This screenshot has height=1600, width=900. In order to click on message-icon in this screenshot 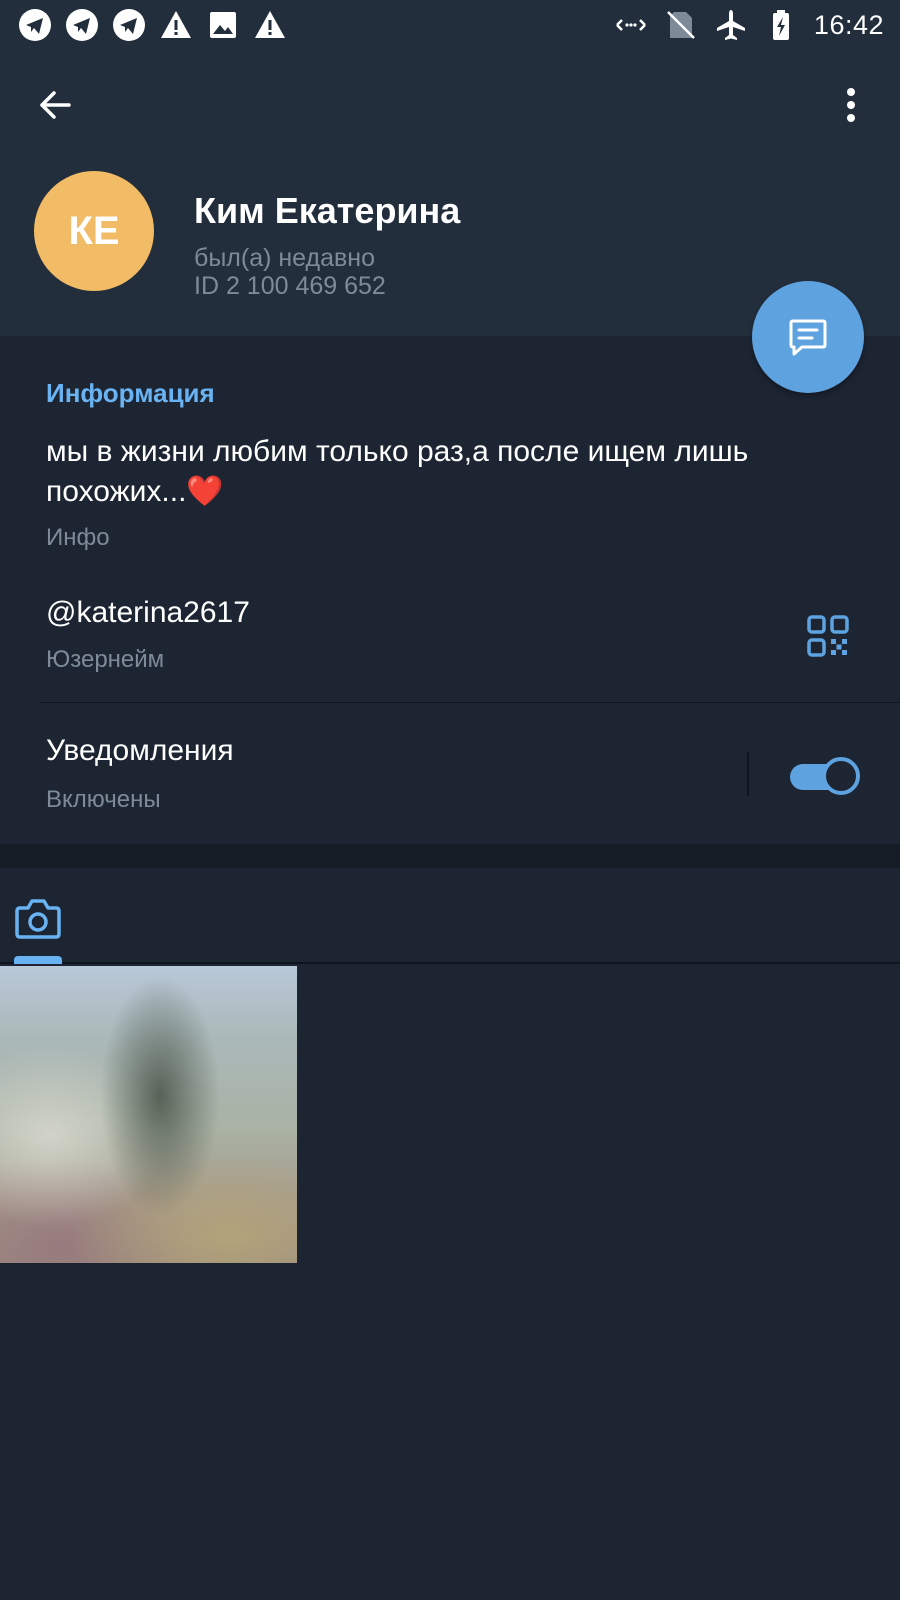, I will do `click(808, 337)`.